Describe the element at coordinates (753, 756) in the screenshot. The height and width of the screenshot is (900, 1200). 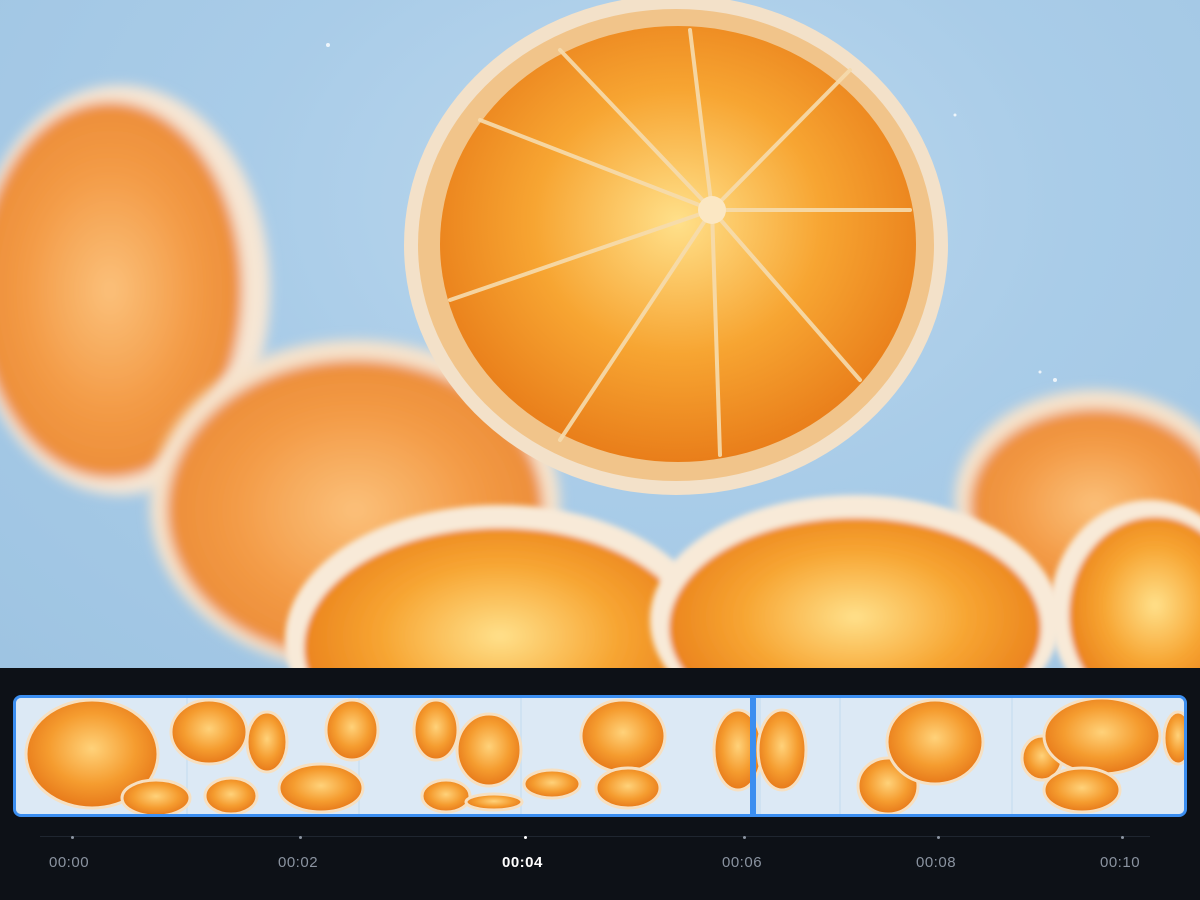
I see `playhead` at that location.